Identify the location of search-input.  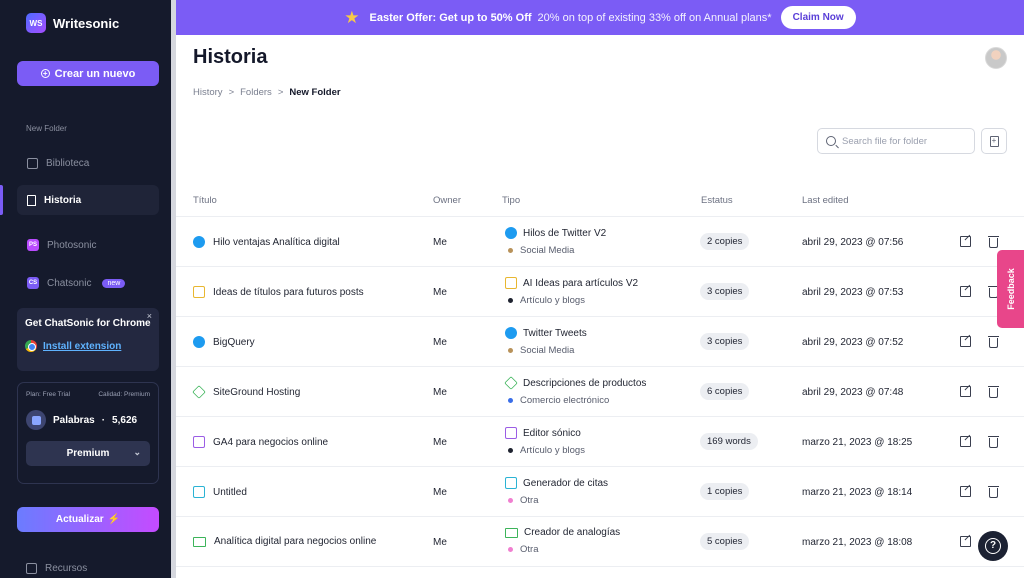
(904, 141).